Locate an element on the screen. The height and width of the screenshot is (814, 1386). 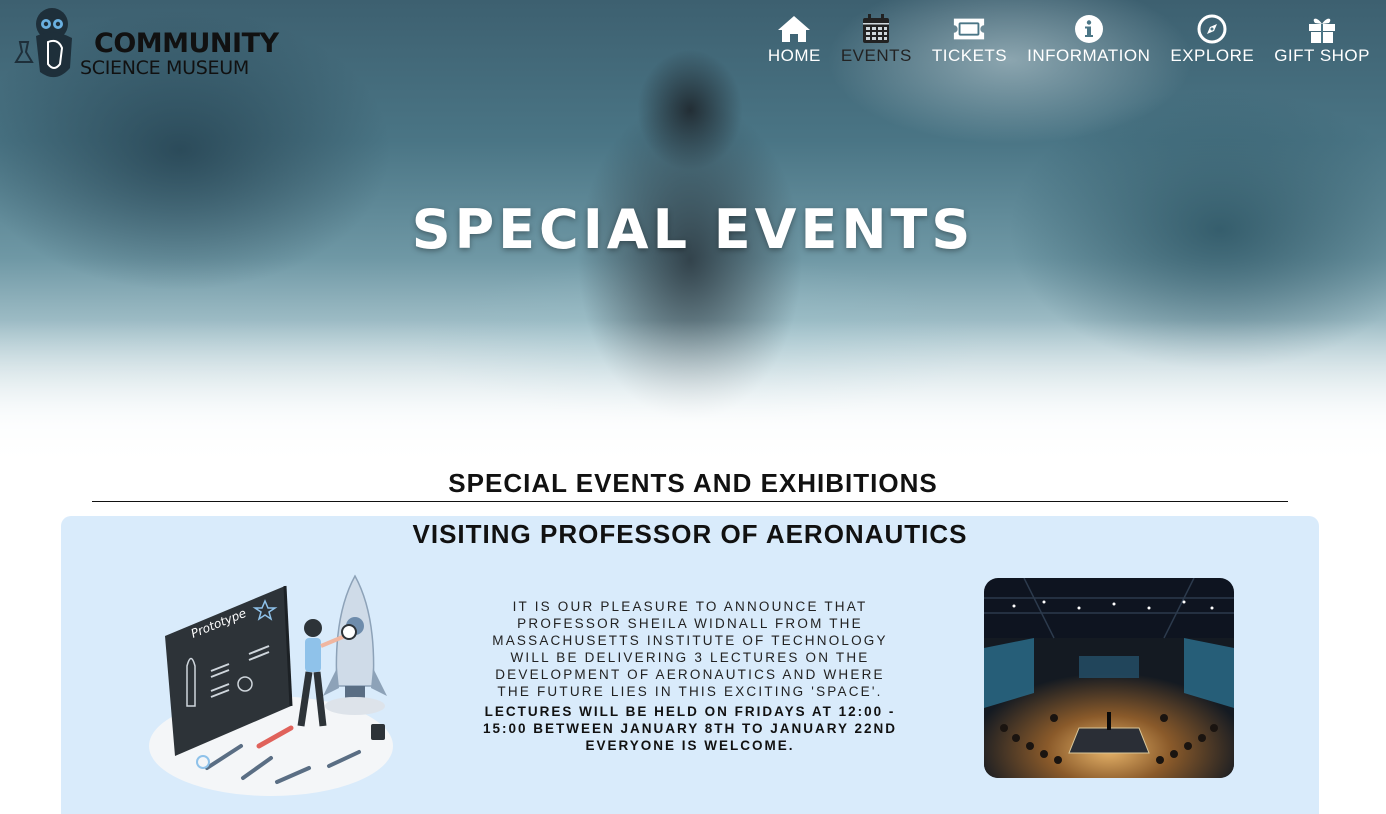
museum-logo-icon is located at coordinates (43, 43).